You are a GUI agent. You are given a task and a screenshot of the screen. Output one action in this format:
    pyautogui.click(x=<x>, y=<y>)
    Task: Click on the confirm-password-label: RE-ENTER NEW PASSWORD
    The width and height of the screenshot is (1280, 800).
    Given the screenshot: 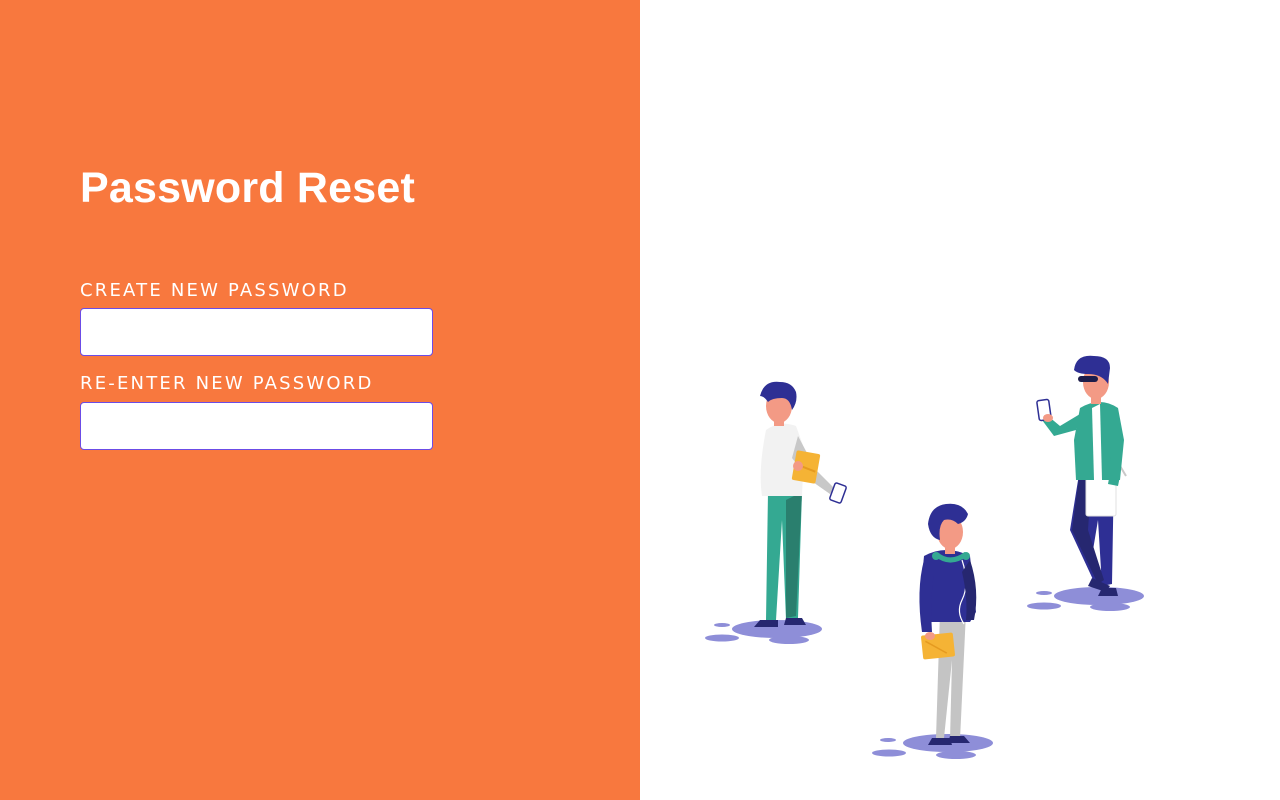 What is the action you would take?
    pyautogui.click(x=227, y=383)
    